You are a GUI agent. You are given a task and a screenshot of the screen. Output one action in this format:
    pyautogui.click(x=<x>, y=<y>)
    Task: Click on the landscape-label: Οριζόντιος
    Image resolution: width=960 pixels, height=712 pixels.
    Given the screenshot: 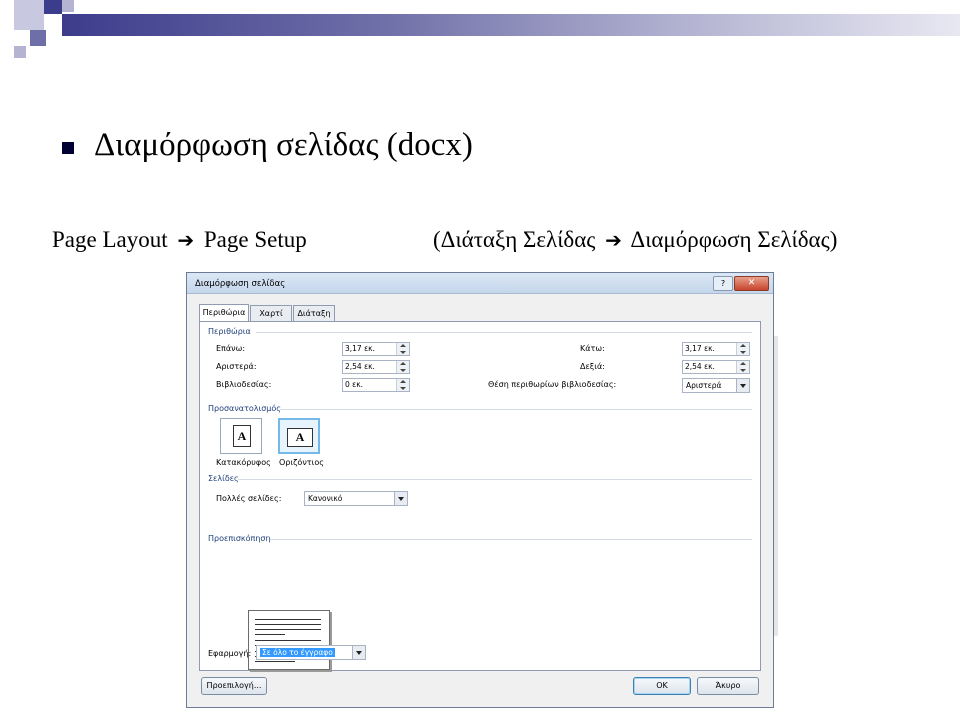 What is the action you would take?
    pyautogui.click(x=301, y=462)
    